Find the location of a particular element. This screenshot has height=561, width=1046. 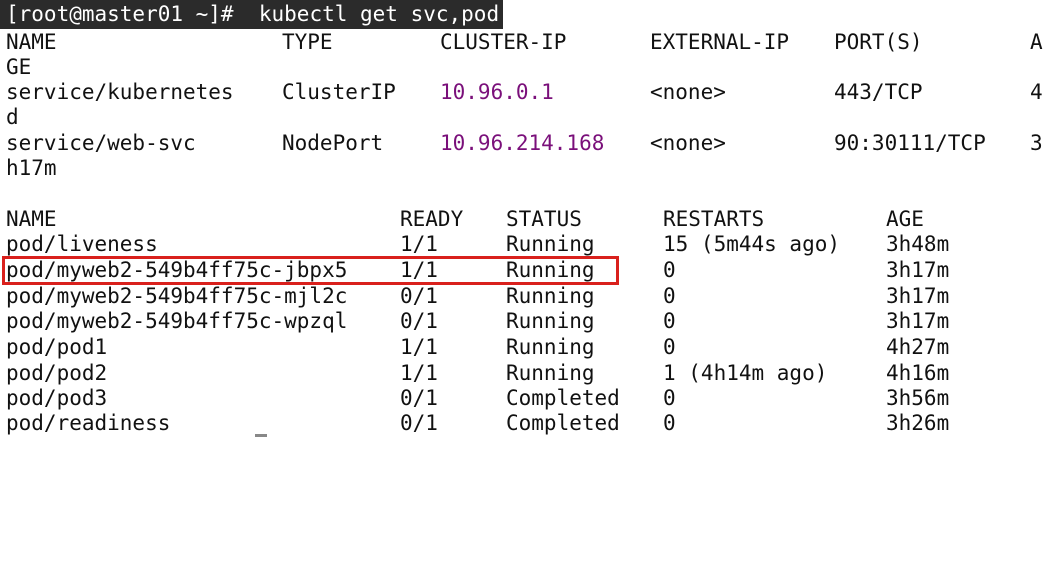

pod-name: pod/liveness is located at coordinates (82, 244).